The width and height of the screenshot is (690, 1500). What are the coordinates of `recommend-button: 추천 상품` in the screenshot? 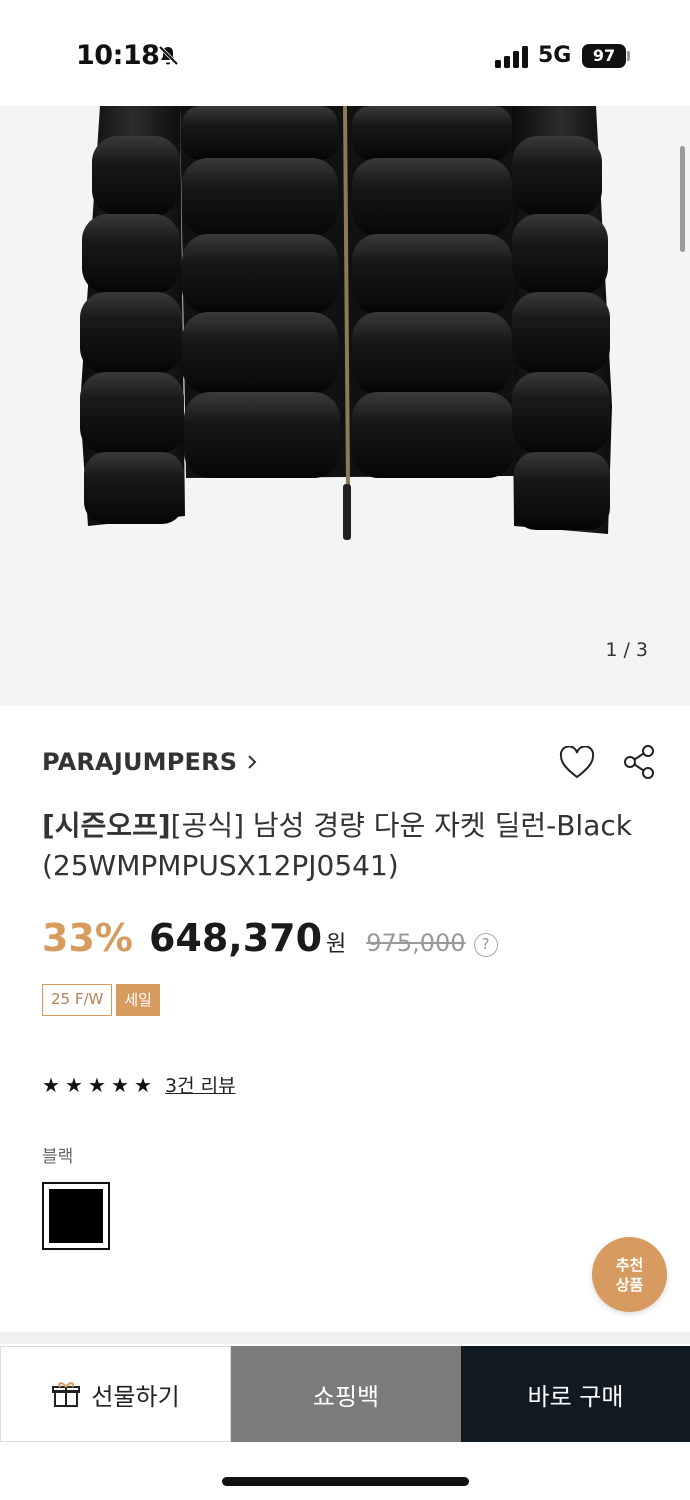 It's located at (629, 1274).